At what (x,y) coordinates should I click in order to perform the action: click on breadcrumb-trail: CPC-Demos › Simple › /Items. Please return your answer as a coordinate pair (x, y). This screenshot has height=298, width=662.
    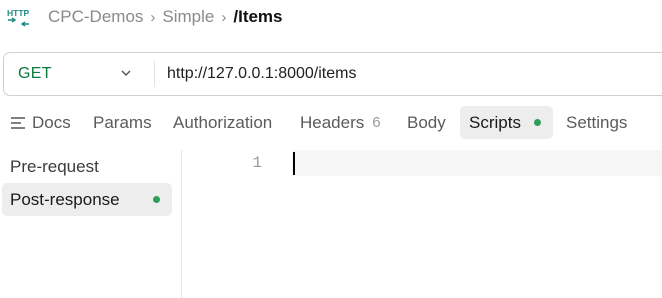
    Looking at the image, I should click on (165, 17).